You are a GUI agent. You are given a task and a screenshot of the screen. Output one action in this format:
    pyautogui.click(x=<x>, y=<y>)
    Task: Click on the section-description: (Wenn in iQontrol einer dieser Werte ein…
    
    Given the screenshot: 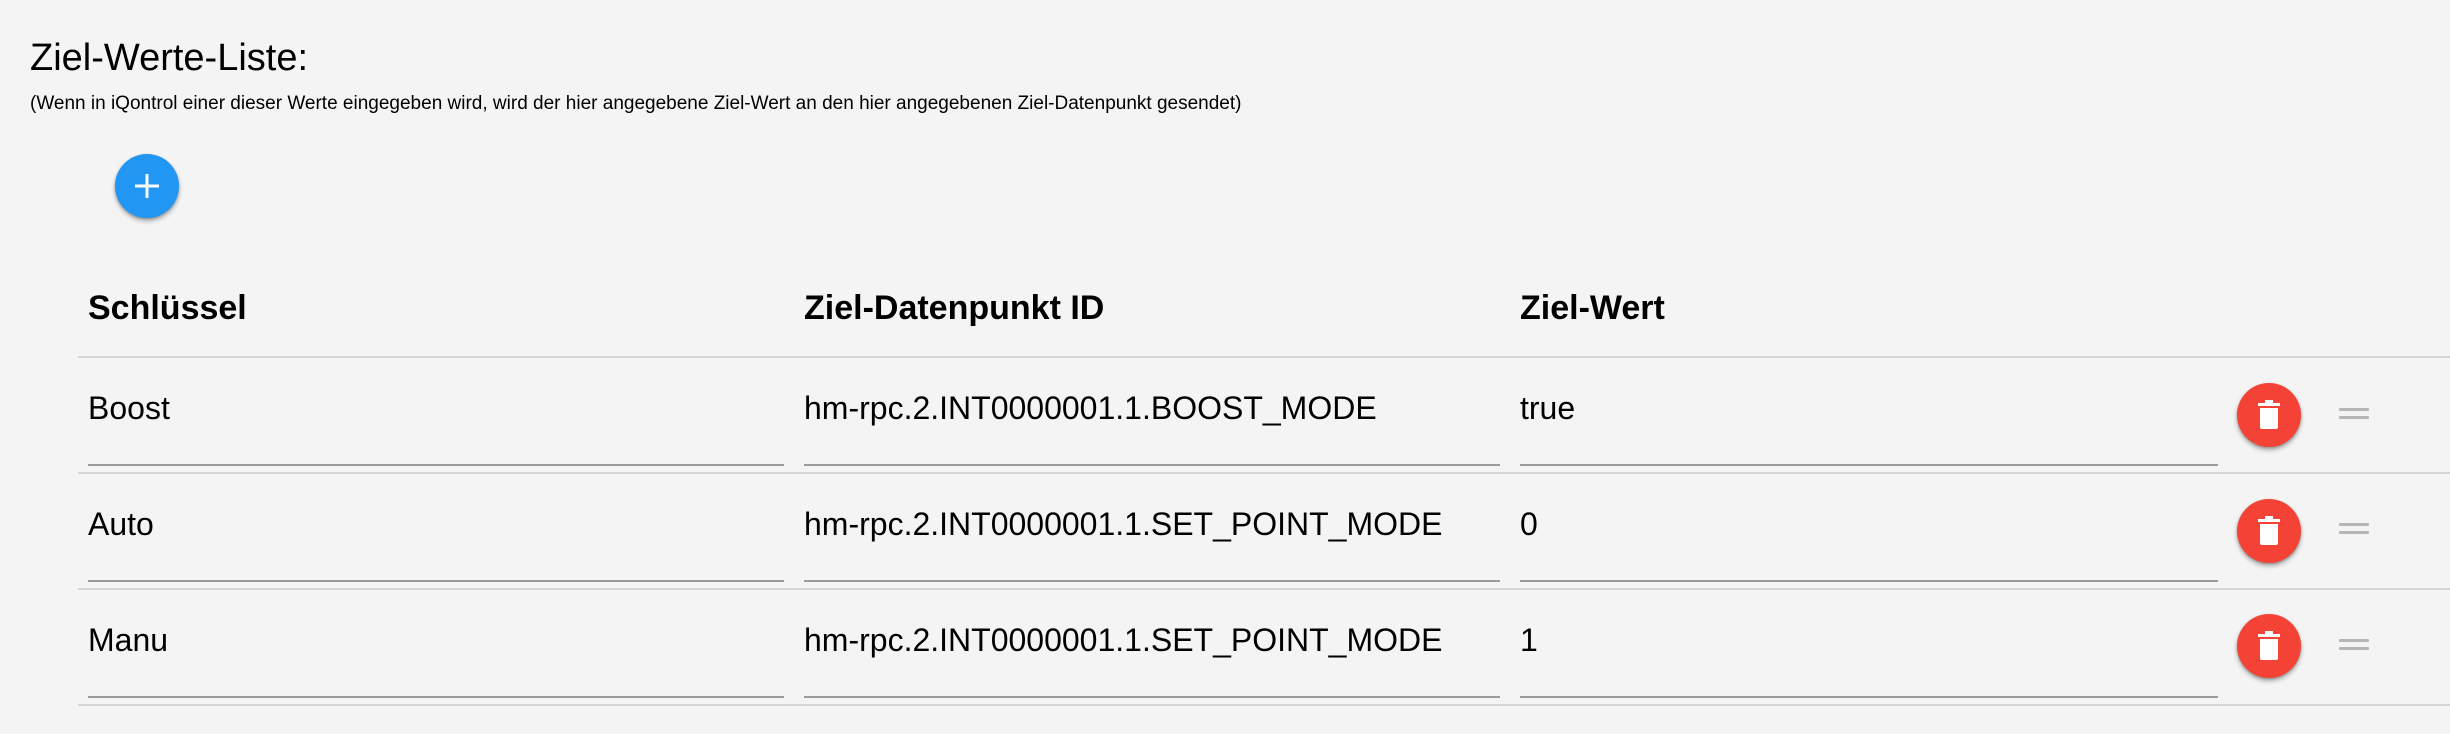 What is the action you would take?
    pyautogui.click(x=636, y=103)
    